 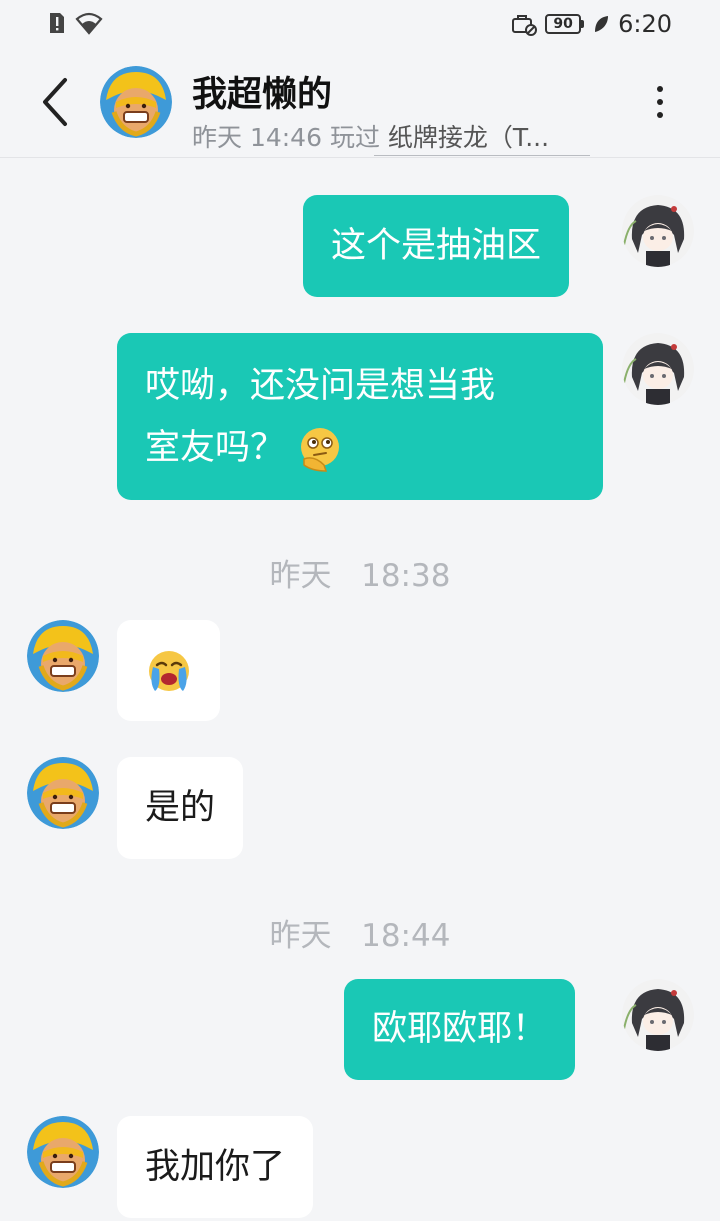 I want to click on status-right: 90 6:20, so click(x=591, y=24).